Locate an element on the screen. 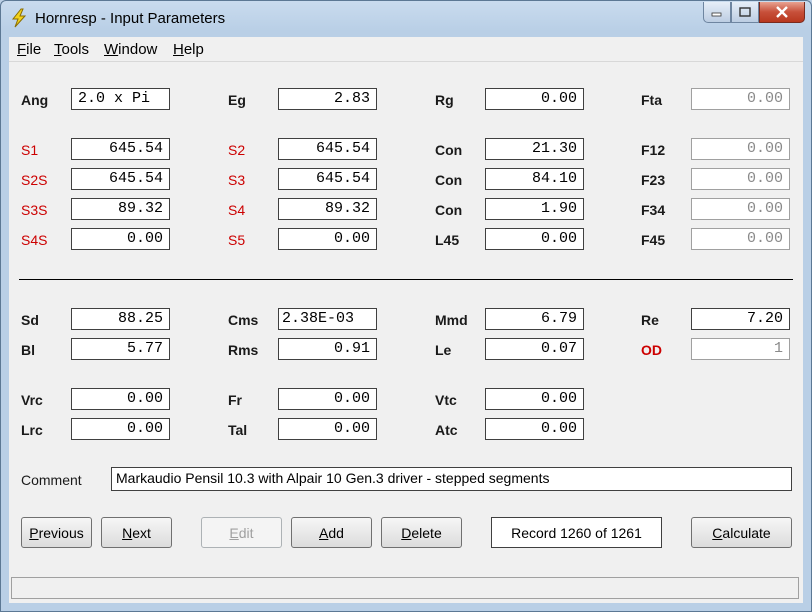 The width and height of the screenshot is (812, 612). section-divider is located at coordinates (406, 279).